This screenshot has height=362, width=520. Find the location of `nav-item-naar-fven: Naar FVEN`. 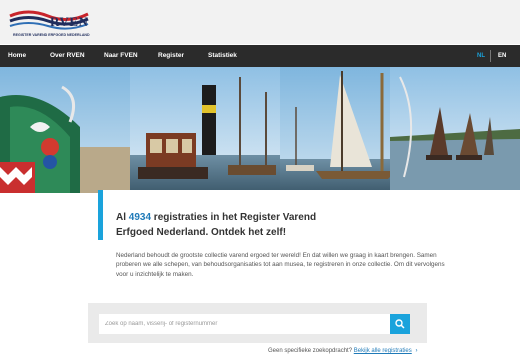

nav-item-naar-fven: Naar FVEN is located at coordinates (121, 56).